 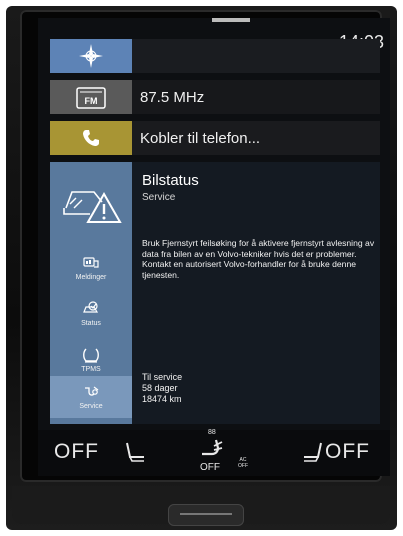 I want to click on radio-tile: FM 87.5 MHz, so click(x=215, y=97).